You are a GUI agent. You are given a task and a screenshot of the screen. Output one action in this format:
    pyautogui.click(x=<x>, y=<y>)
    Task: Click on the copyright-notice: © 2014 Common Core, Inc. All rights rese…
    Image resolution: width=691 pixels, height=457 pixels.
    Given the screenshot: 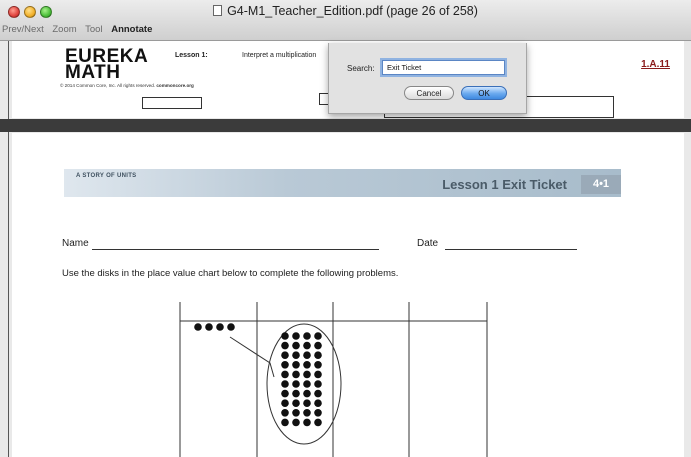 What is the action you would take?
    pyautogui.click(x=127, y=85)
    